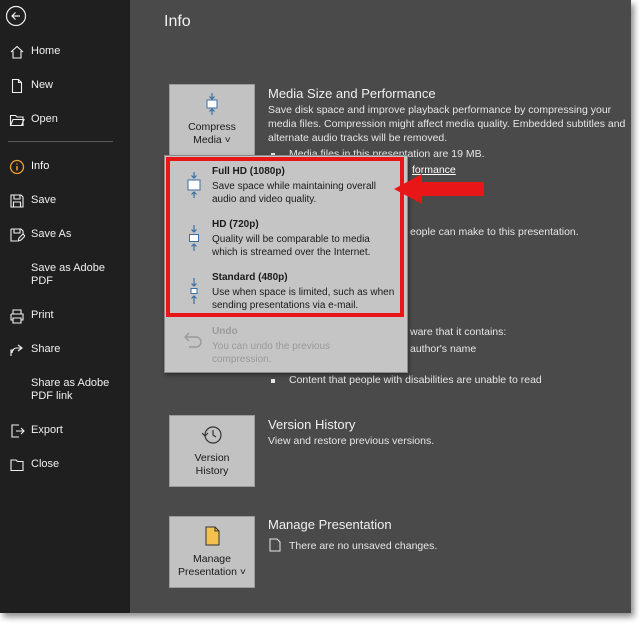  Describe the element at coordinates (46, 51) in the screenshot. I see `sidebar-item-label: Home` at that location.